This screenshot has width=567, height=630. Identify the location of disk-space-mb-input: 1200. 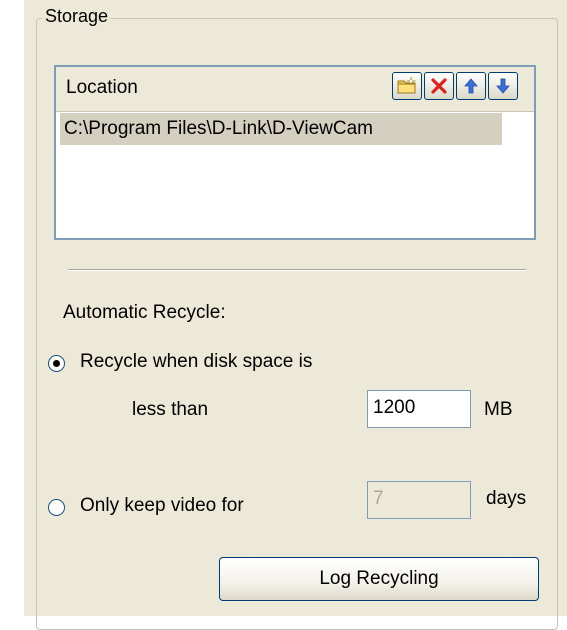
(419, 409).